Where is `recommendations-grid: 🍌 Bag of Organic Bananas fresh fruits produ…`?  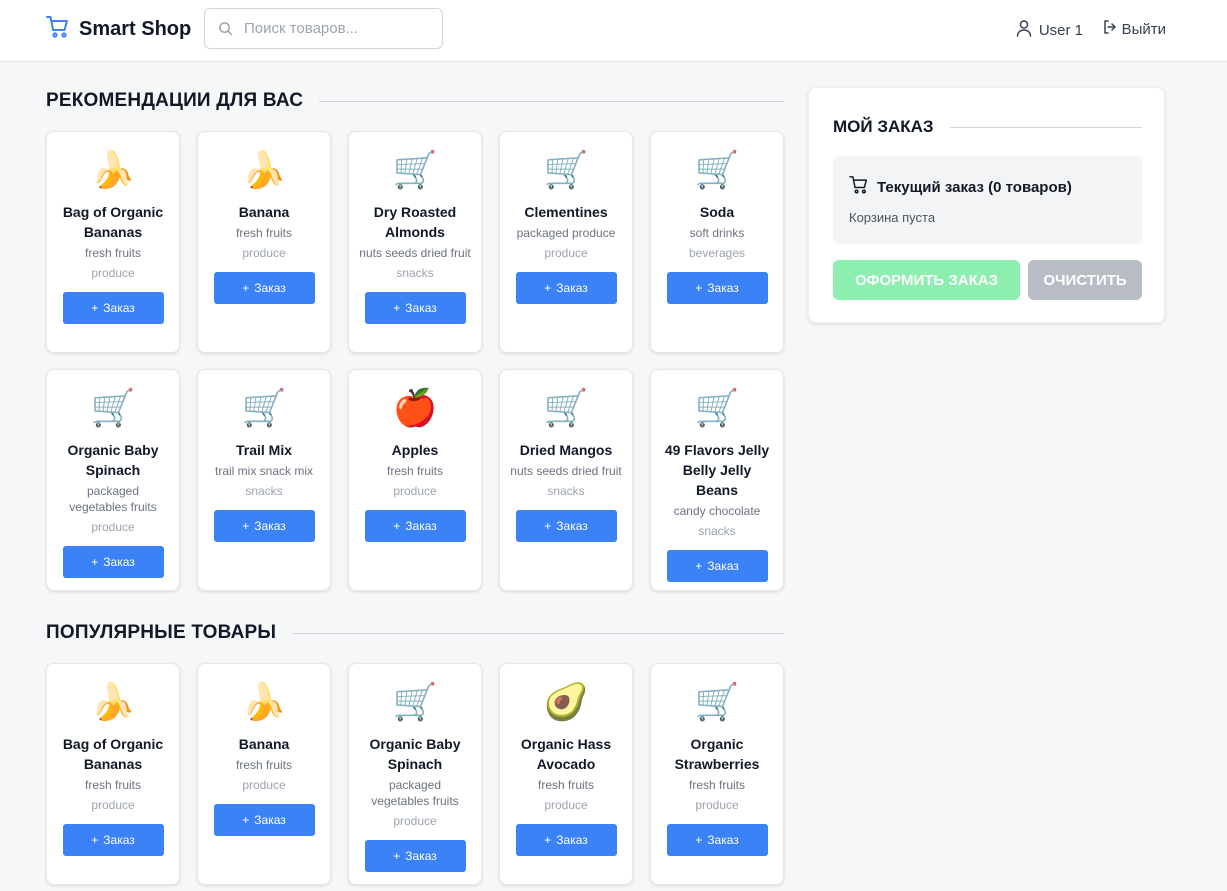
recommendations-grid: 🍌 Bag of Organic Bananas fresh fruits produ… is located at coordinates (415, 242).